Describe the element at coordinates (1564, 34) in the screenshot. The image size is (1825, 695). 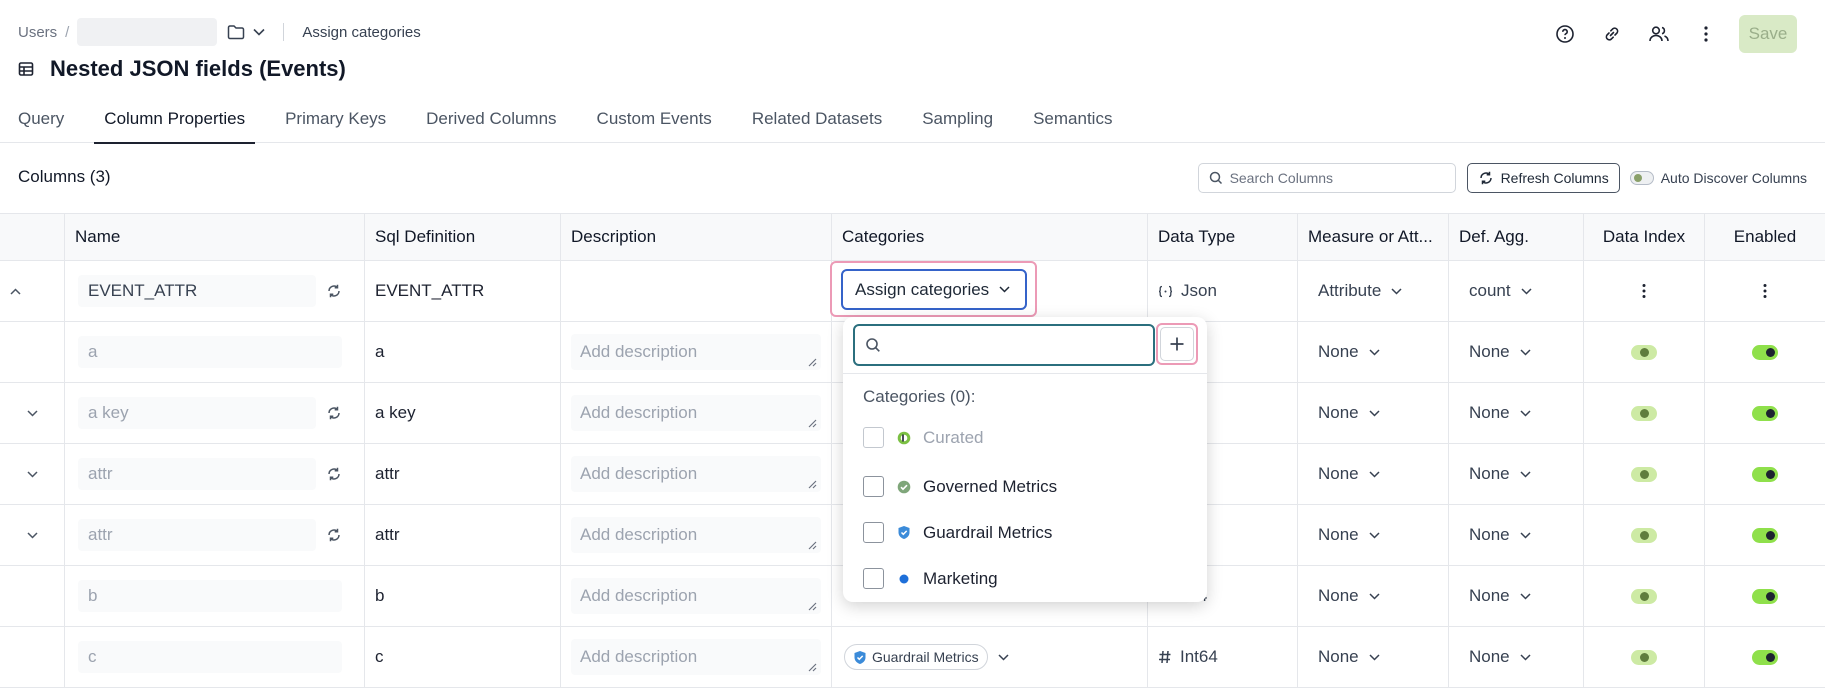
I see `help-icon` at that location.